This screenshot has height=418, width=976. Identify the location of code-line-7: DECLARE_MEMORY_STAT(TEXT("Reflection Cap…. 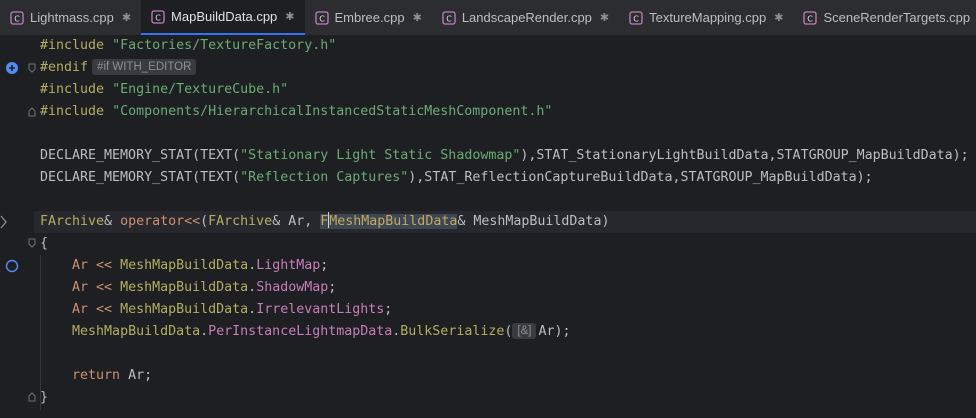
(456, 178).